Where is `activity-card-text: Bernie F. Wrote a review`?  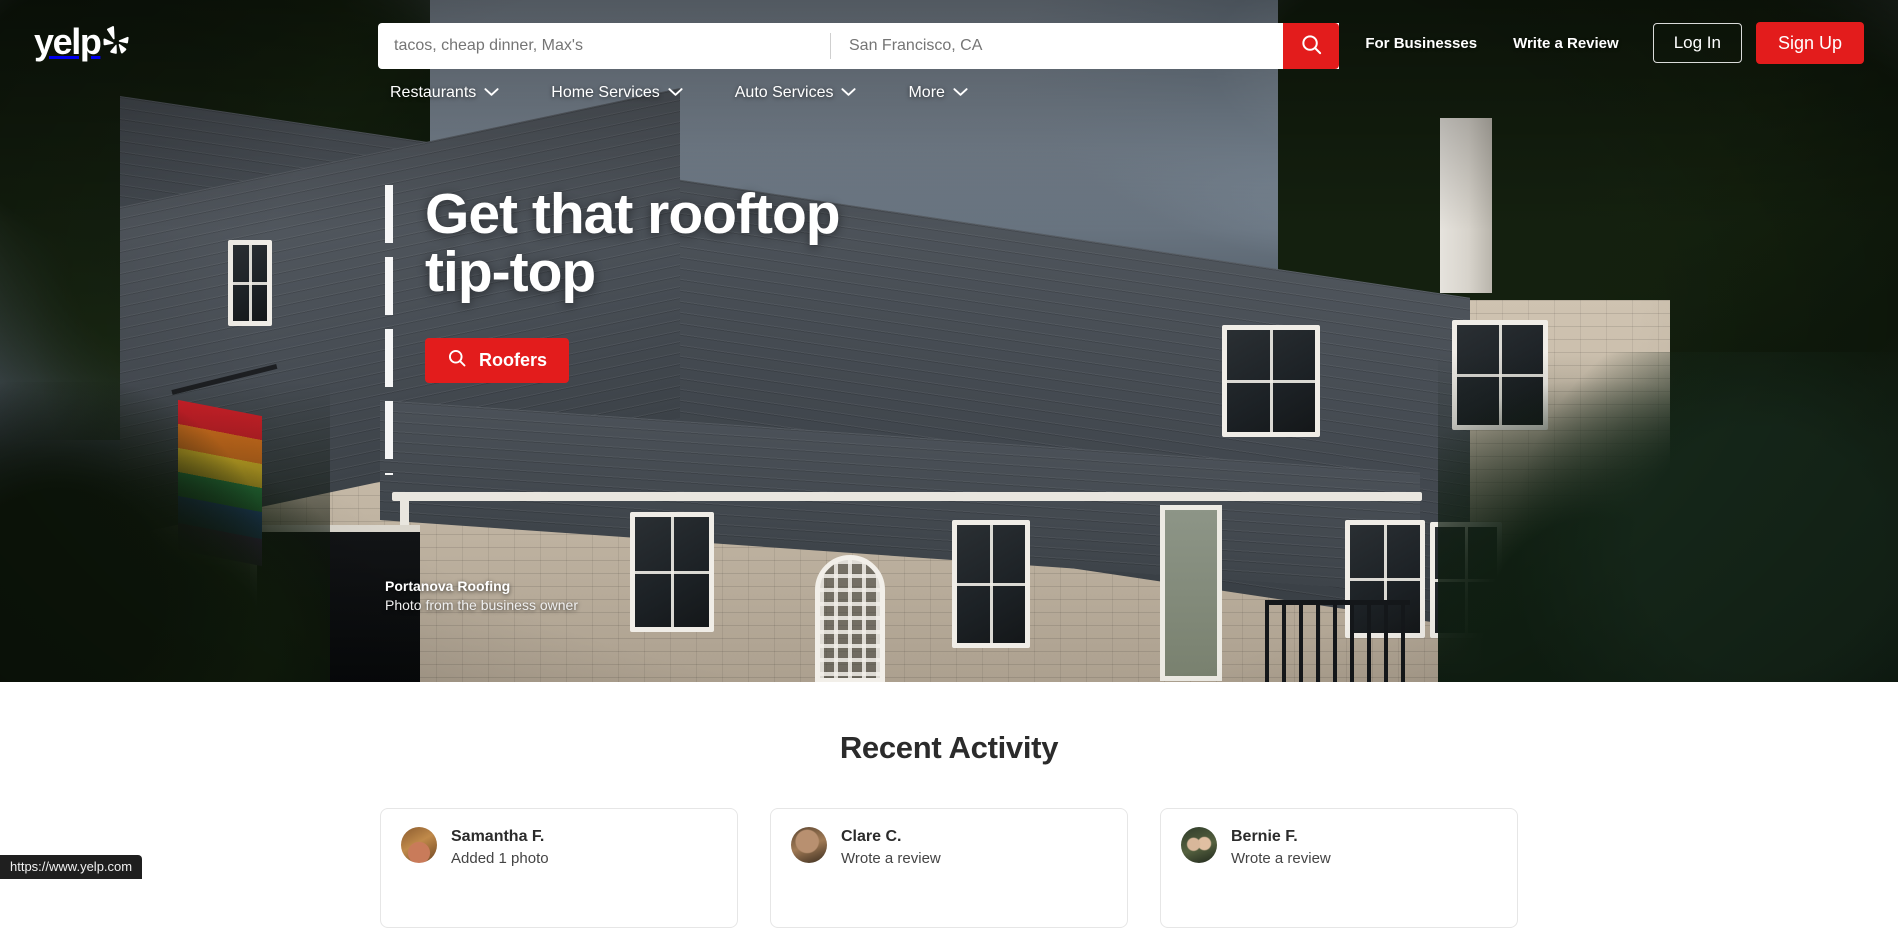 activity-card-text: Bernie F. Wrote a review is located at coordinates (1281, 848).